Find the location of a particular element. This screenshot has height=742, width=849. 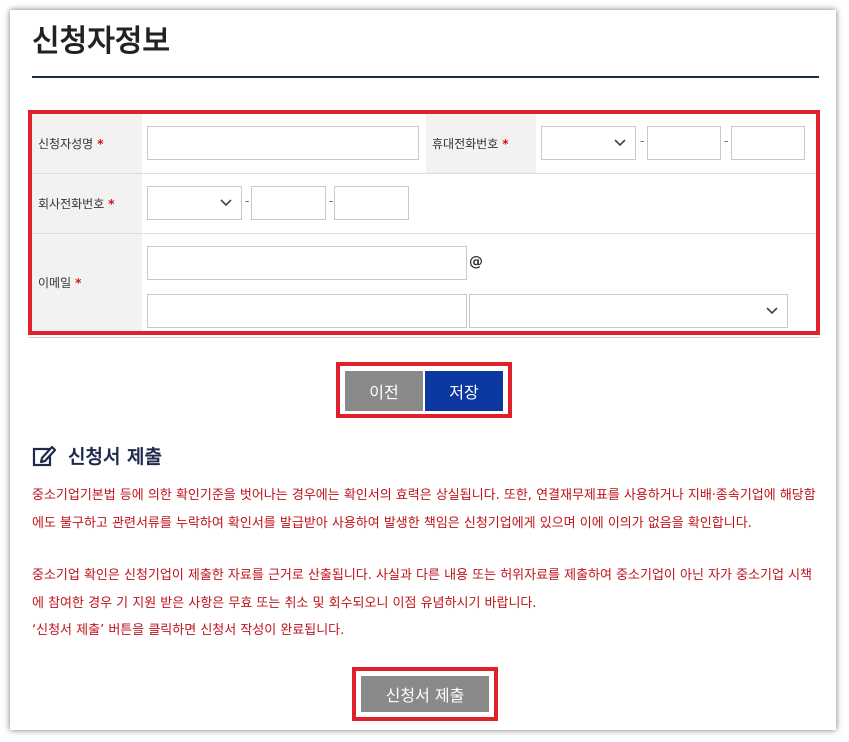

submission-heading-text: 신청서 제출 is located at coordinates (115, 457).